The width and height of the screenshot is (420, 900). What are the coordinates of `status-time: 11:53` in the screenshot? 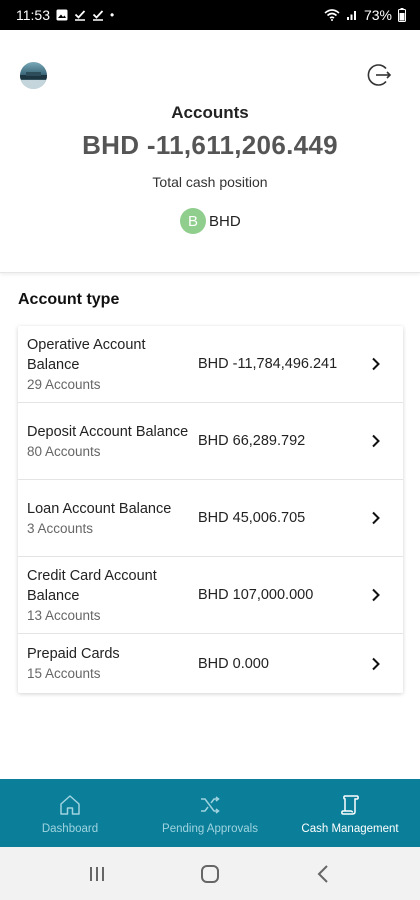 It's located at (33, 15).